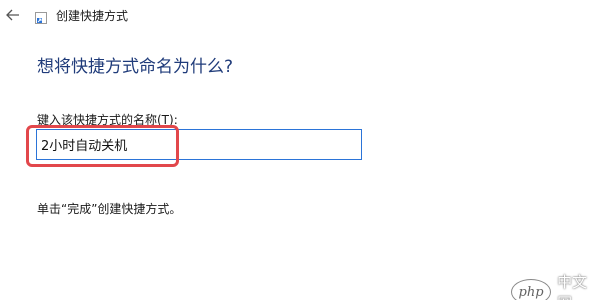  What do you see at coordinates (109, 209) in the screenshot?
I see `finish-hint: 单击“完成”创建快捷方式。` at bounding box center [109, 209].